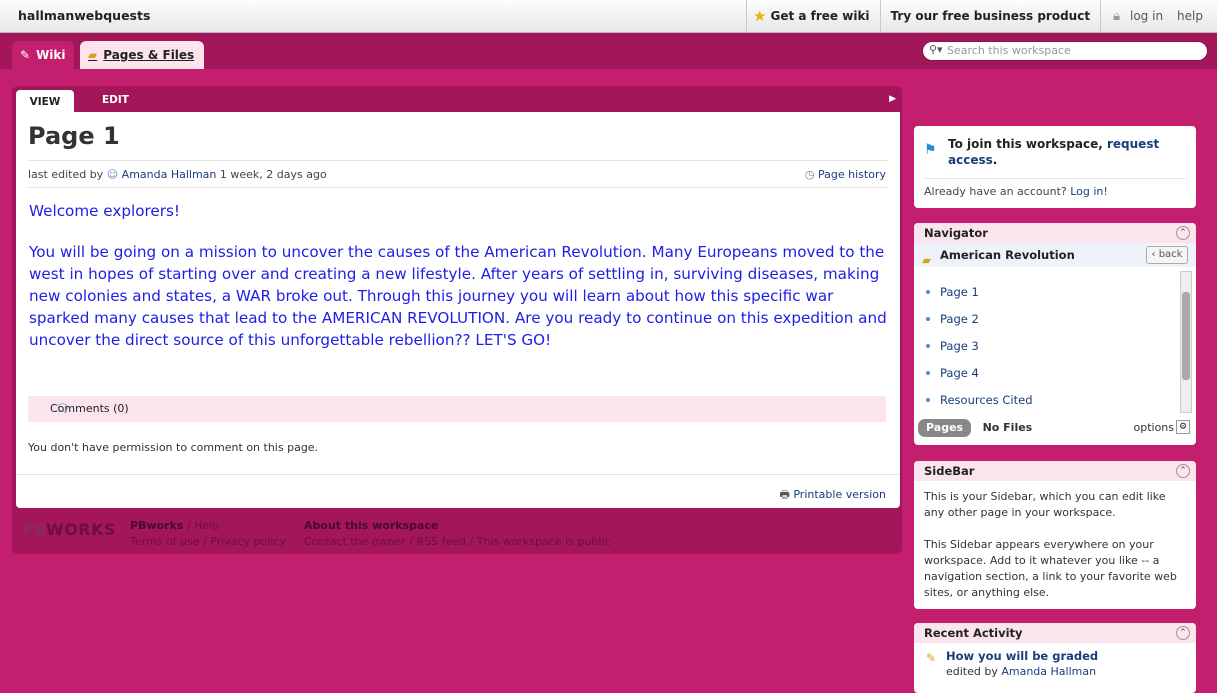  Describe the element at coordinates (1186, 336) in the screenshot. I see `scroll-thumb` at that location.